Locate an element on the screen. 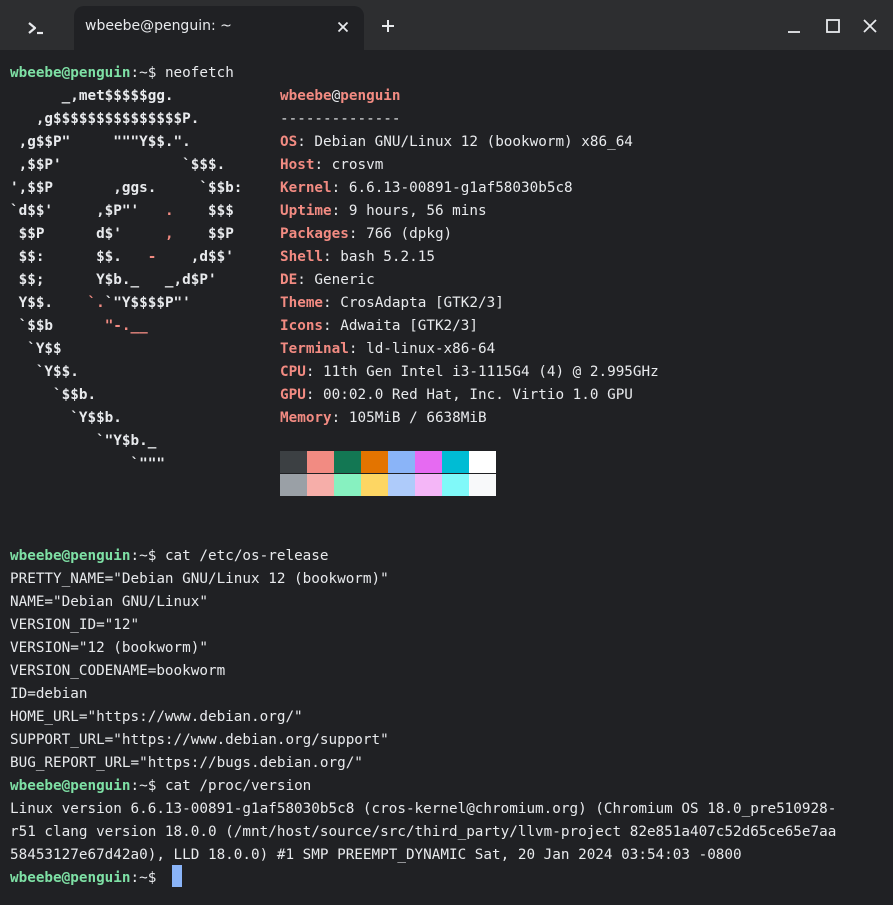 This screenshot has width=893, height=905. info-key: Shell is located at coordinates (302, 257).